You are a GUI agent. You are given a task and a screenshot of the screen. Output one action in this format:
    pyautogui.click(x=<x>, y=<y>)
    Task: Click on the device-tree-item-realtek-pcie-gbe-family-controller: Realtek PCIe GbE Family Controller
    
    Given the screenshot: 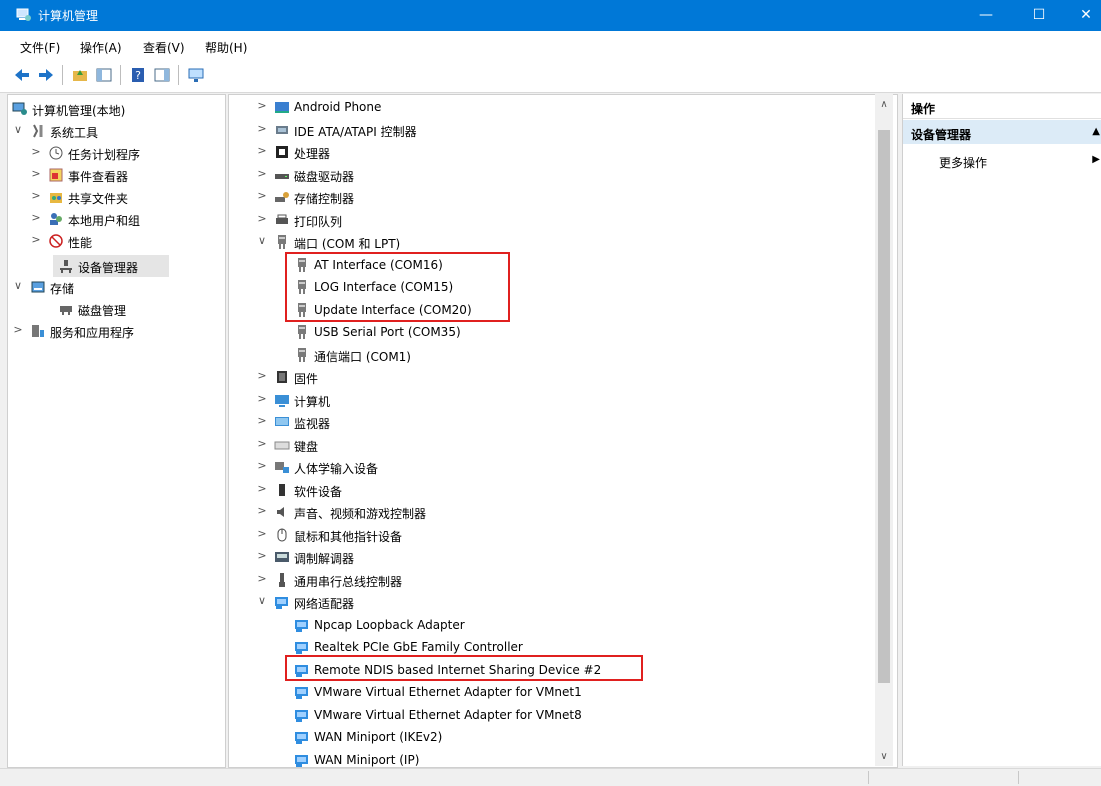 What is the action you would take?
    pyautogui.click(x=551, y=647)
    